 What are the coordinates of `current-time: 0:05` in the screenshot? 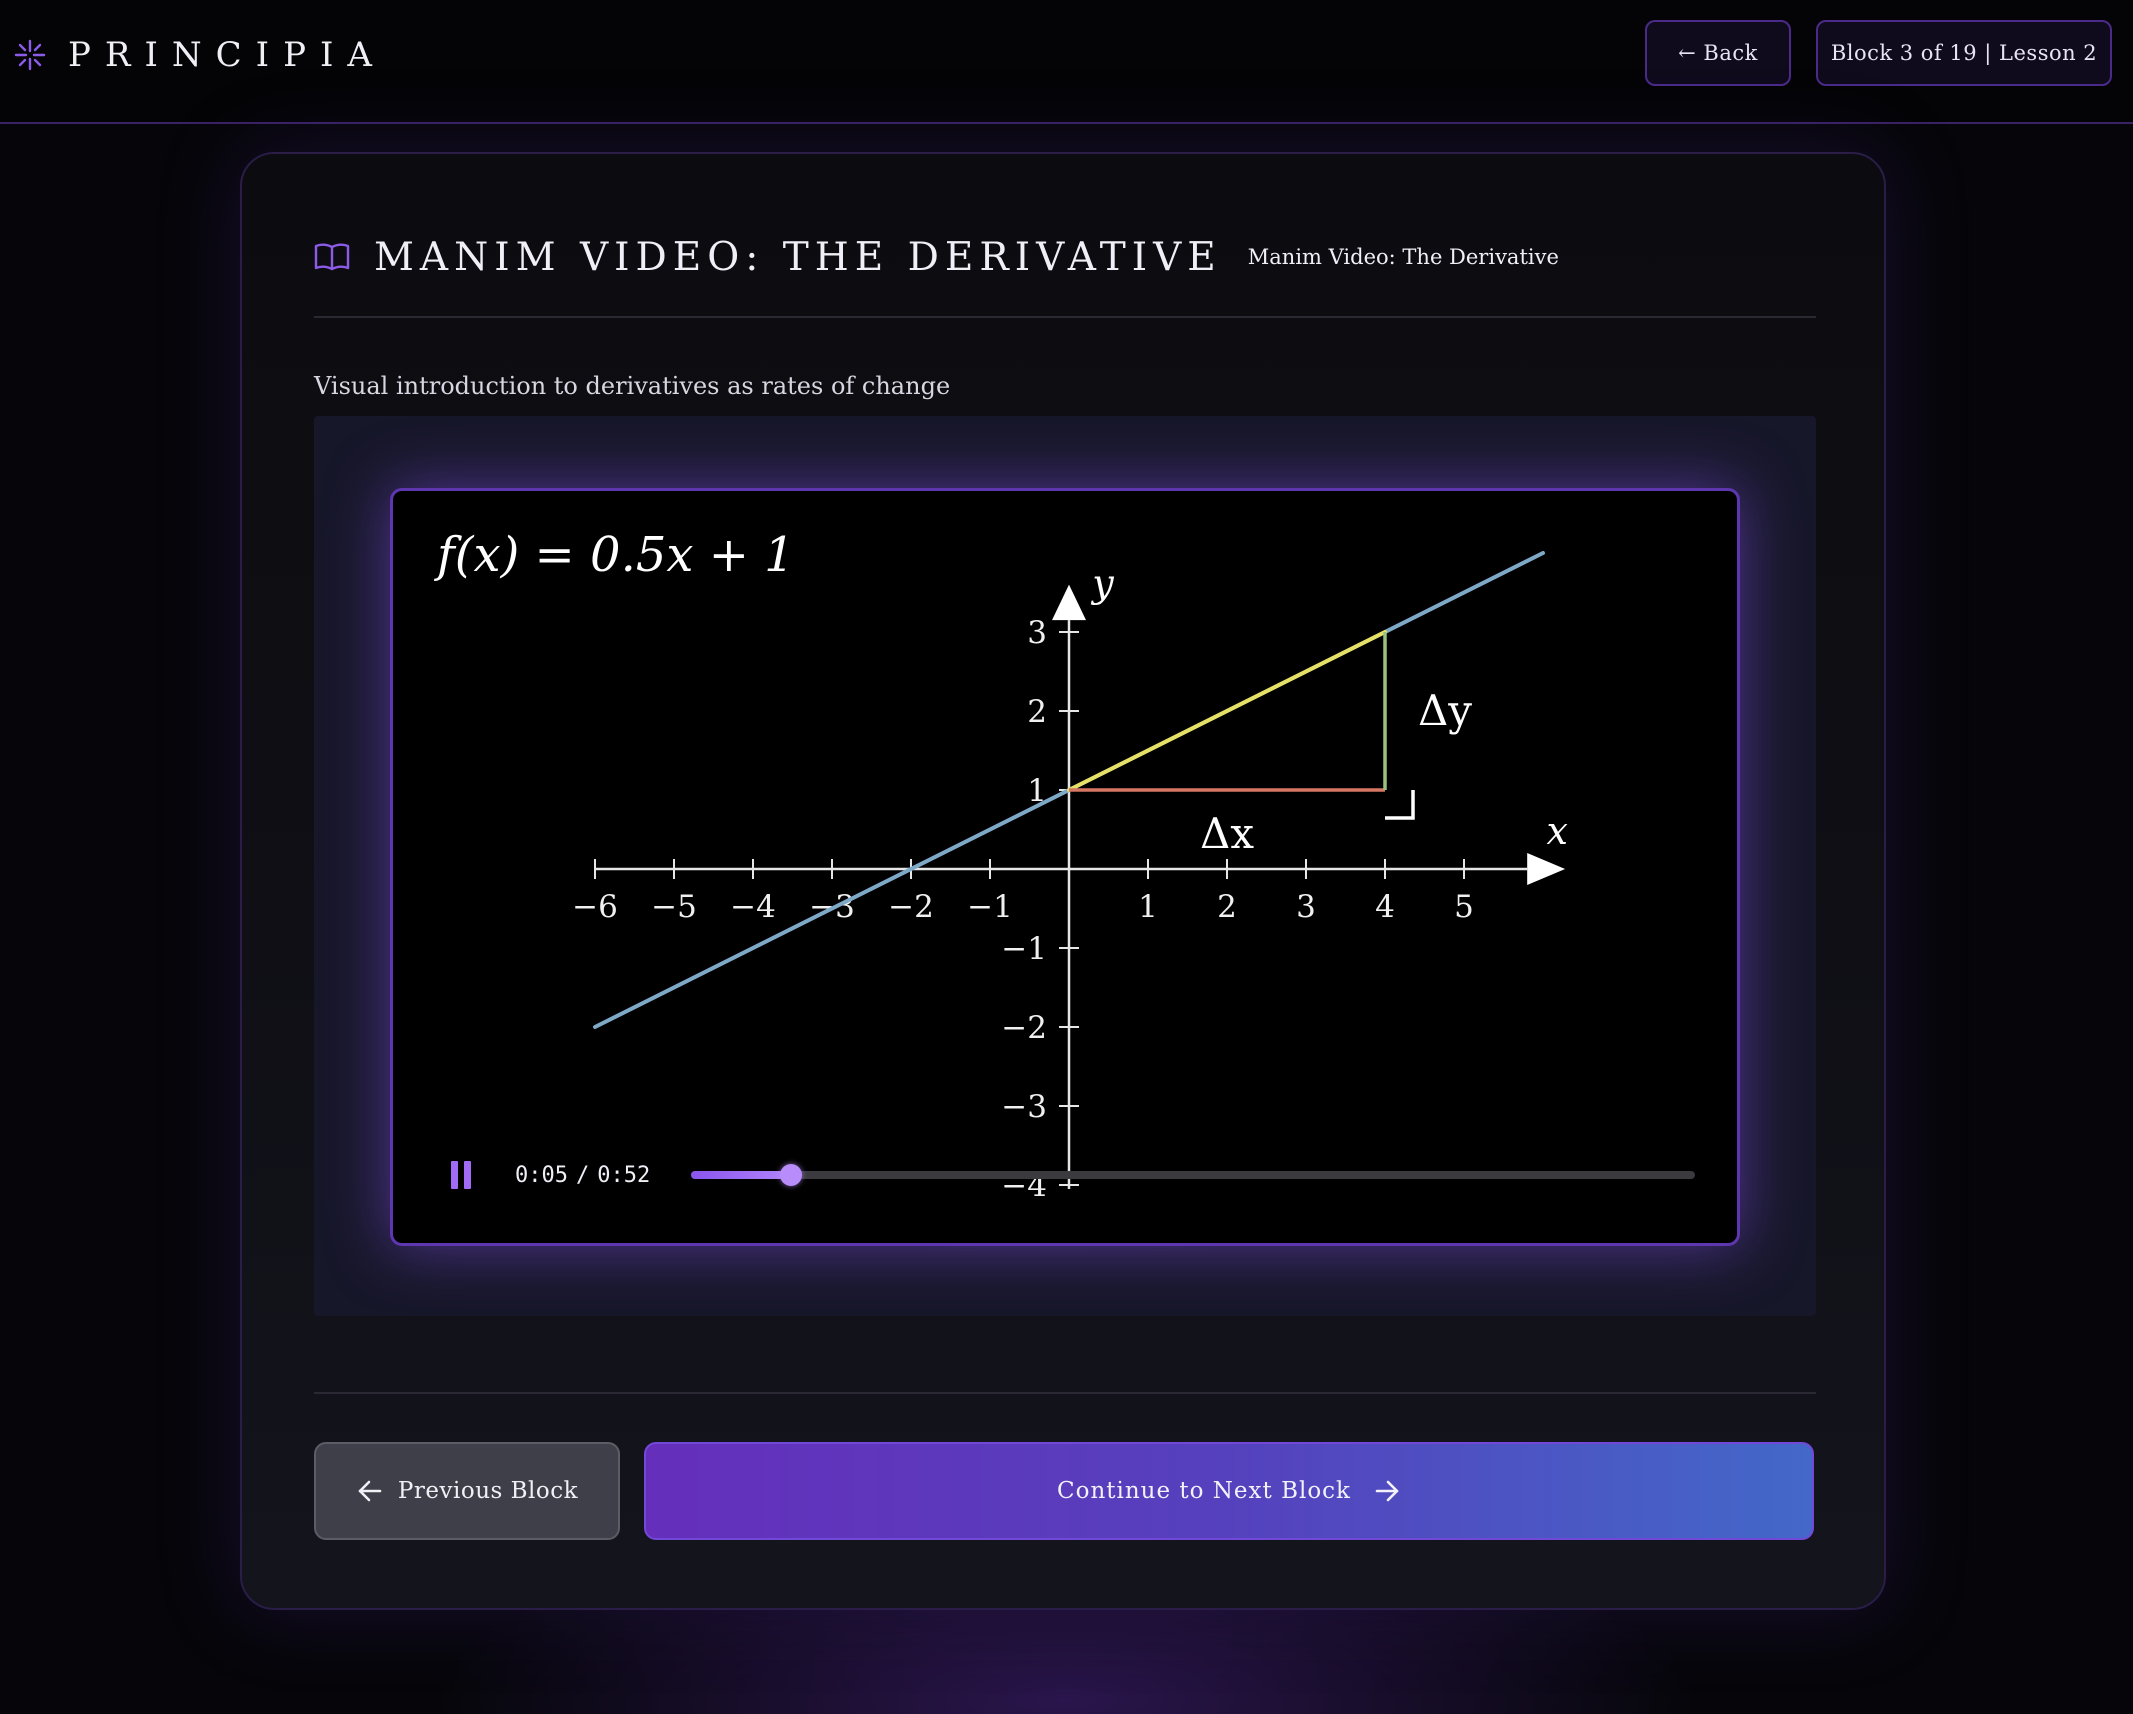 It's located at (541, 1175).